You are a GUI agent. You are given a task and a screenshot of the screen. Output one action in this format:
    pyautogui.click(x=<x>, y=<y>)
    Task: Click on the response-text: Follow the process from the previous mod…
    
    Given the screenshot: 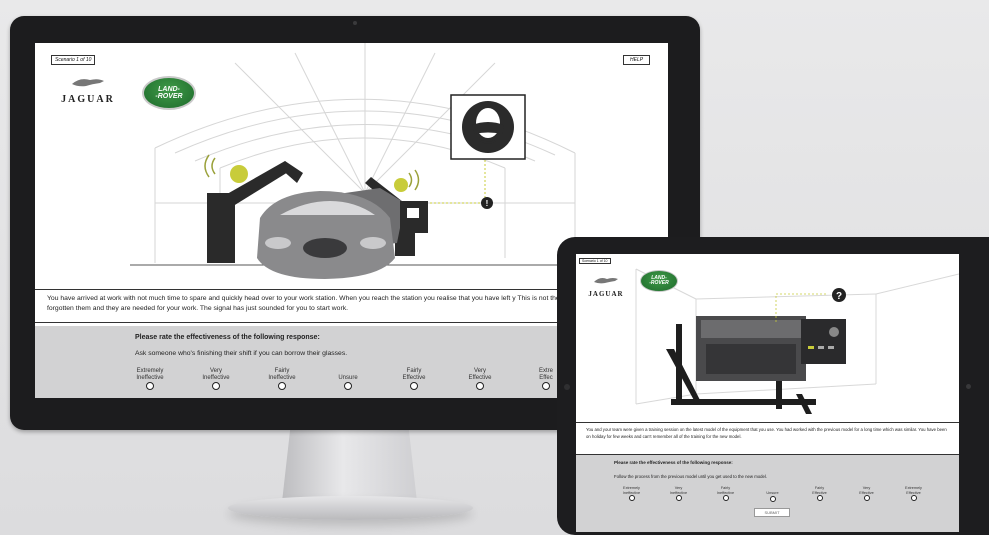 What is the action you would take?
    pyautogui.click(x=691, y=476)
    